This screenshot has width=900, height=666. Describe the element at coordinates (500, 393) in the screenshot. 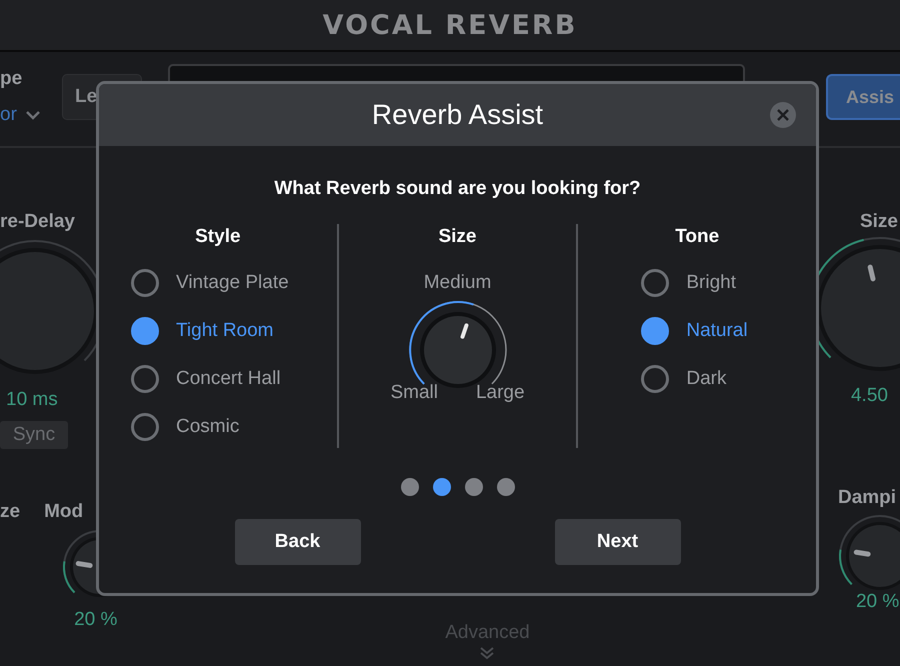

I see `max-label: Large` at that location.